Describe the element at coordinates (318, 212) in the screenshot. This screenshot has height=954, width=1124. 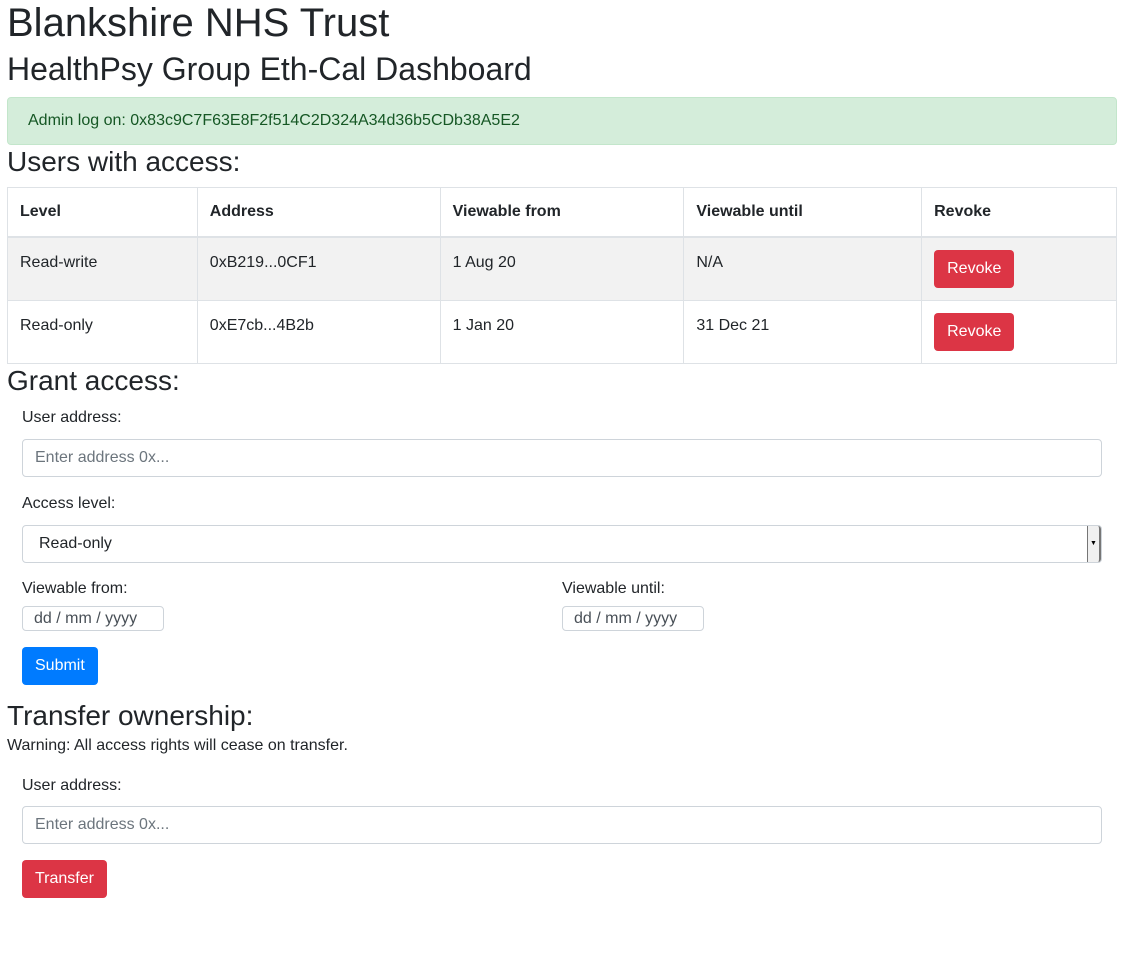
I see `column-header-address: Address` at that location.